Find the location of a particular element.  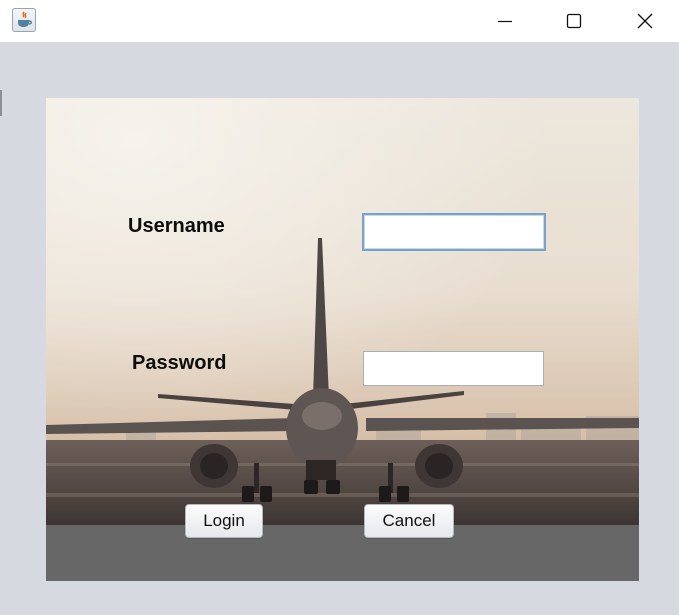

username-field is located at coordinates (454, 232).